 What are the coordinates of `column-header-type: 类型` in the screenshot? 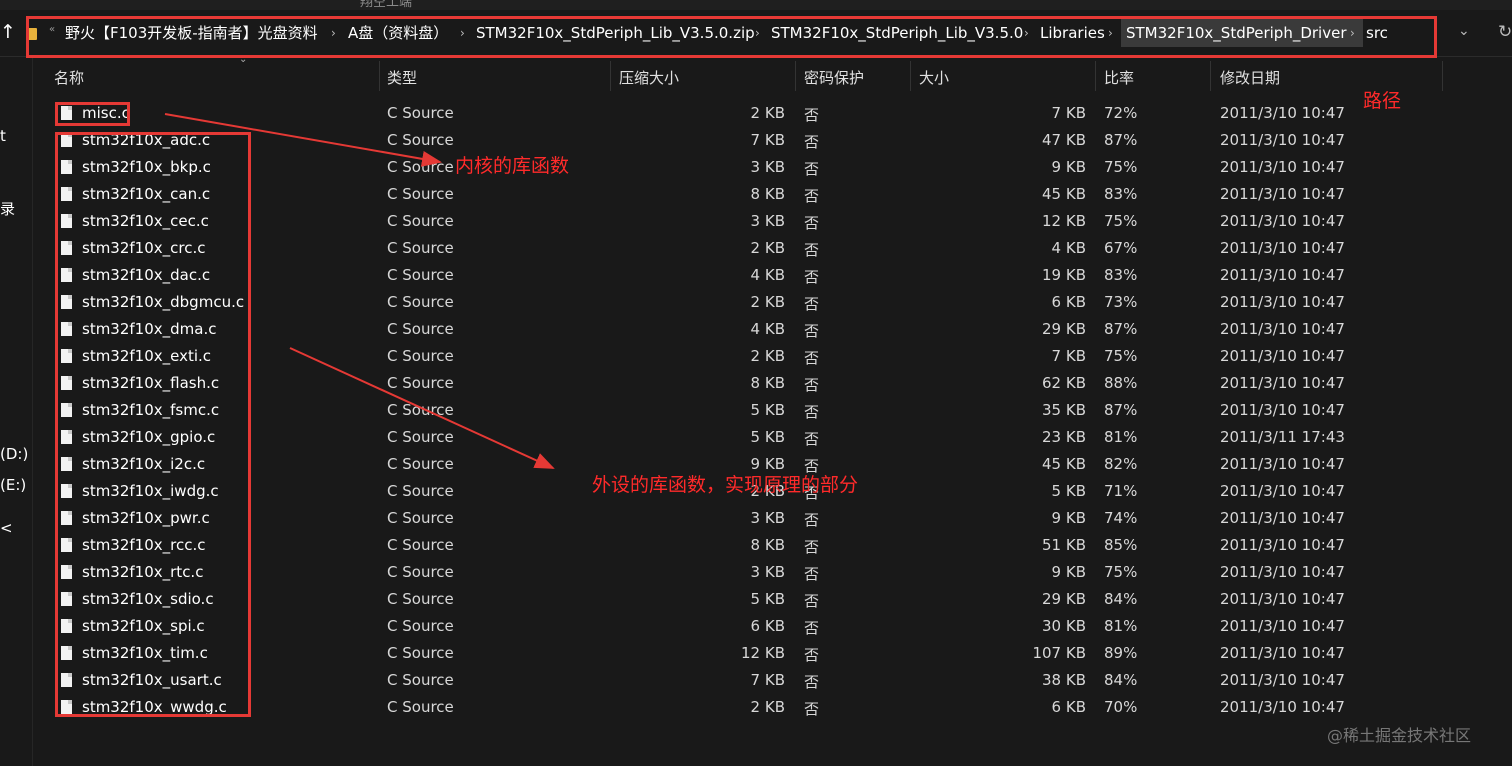 It's located at (402, 77).